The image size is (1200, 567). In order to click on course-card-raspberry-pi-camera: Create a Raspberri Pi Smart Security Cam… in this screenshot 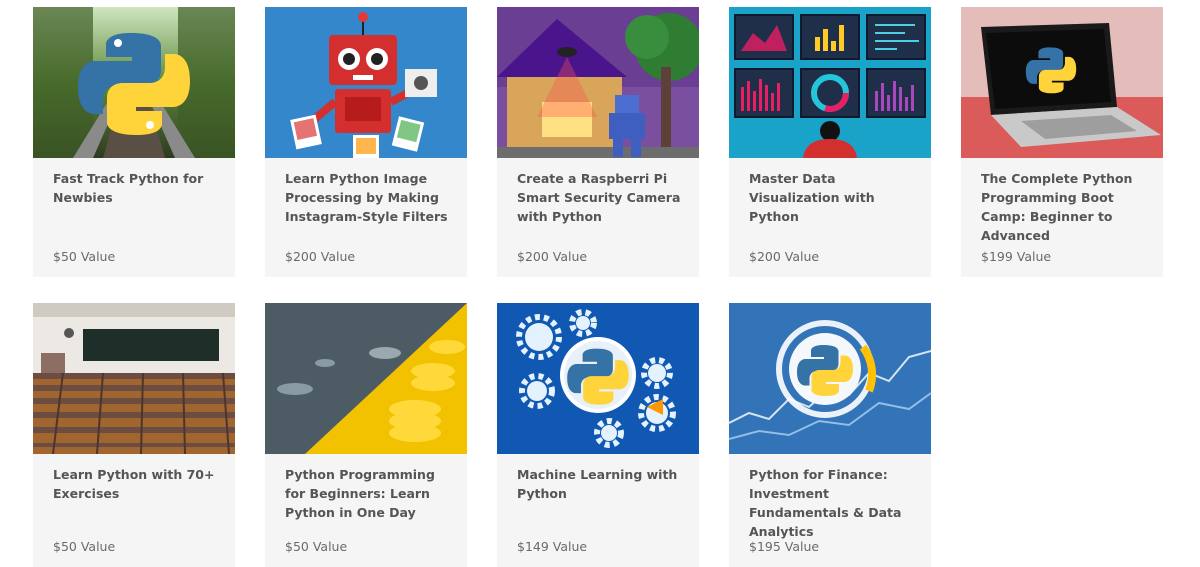, I will do `click(598, 142)`.